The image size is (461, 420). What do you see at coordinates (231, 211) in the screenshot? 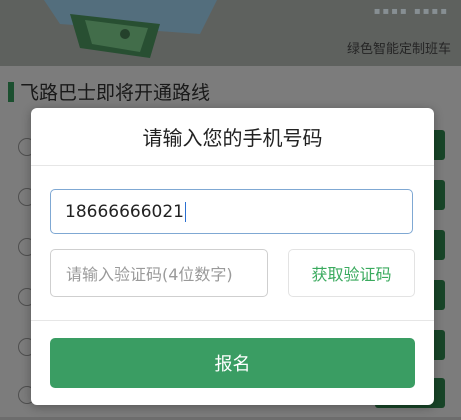
I see `phone-input: 18666666021` at bounding box center [231, 211].